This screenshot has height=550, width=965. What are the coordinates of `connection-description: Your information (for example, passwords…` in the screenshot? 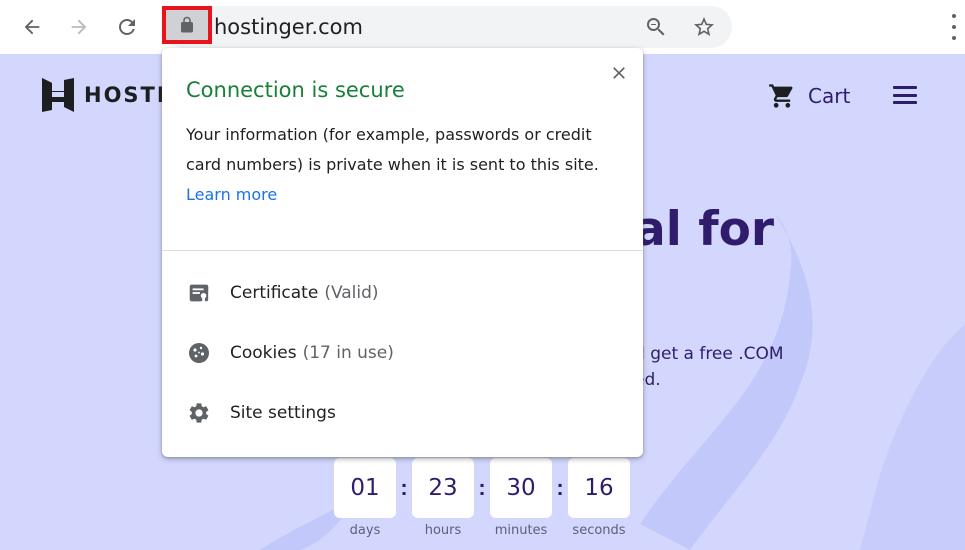 It's located at (392, 149).